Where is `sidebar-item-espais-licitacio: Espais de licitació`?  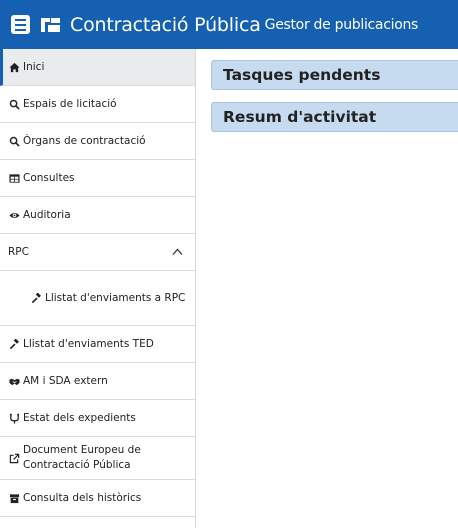
sidebar-item-espais-licitacio: Espais de licitació is located at coordinates (97, 104).